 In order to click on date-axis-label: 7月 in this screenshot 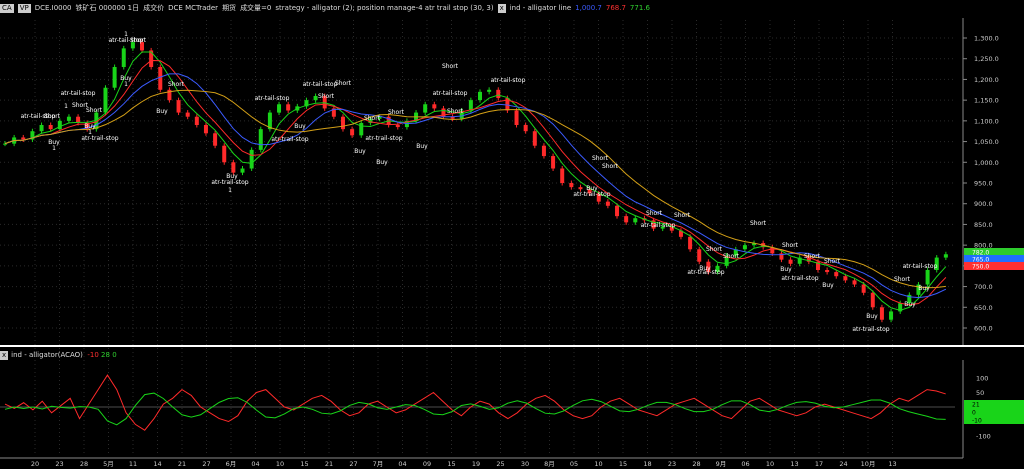, I will do `click(378, 464)`.